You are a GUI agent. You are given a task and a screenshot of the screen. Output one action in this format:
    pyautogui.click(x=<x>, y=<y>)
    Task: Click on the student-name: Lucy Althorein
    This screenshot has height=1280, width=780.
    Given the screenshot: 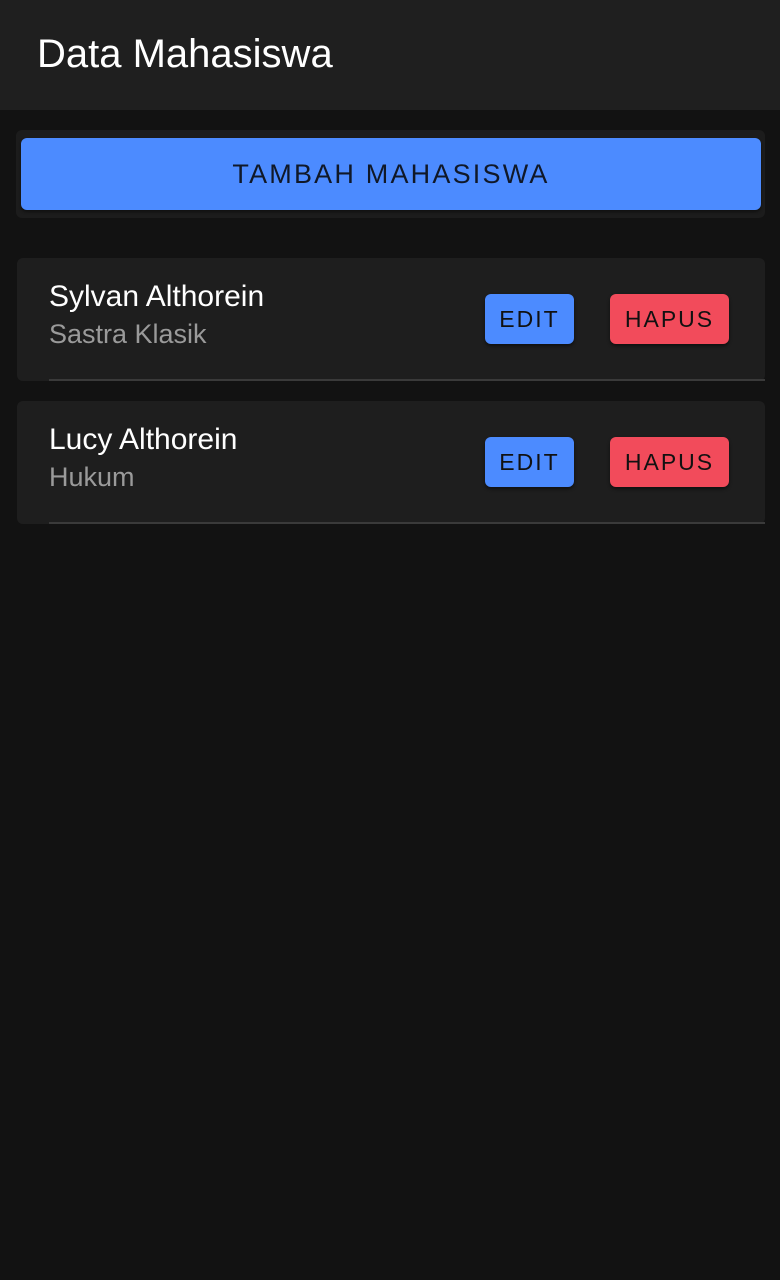 What is the action you would take?
    pyautogui.click(x=143, y=439)
    